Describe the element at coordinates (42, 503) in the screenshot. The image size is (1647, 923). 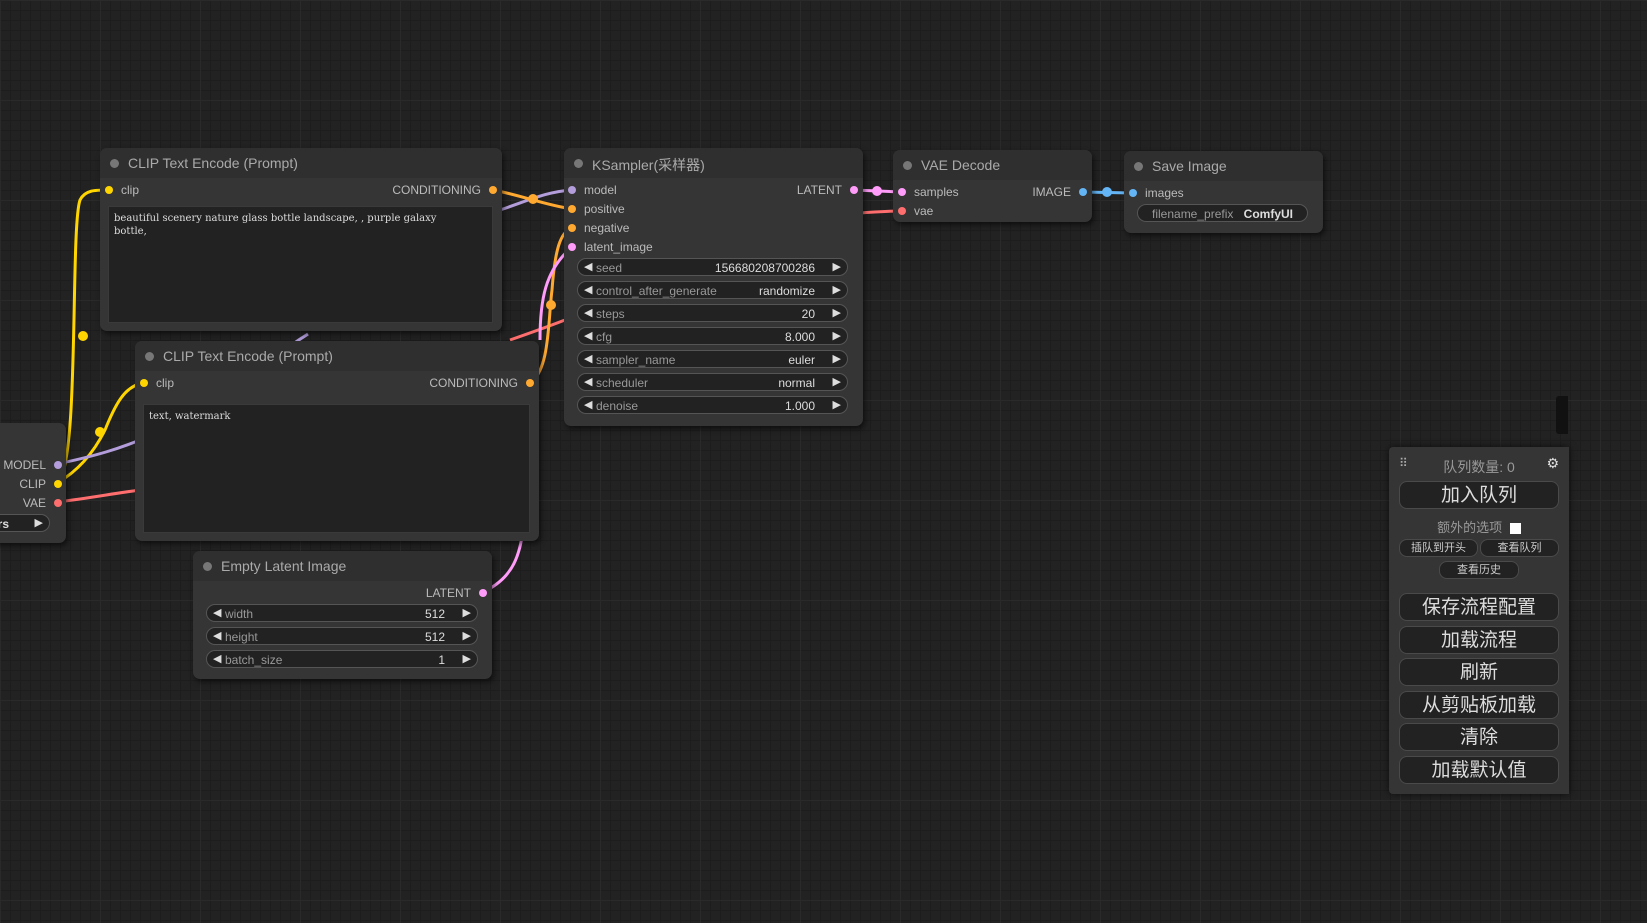
I see `output-vae: VAE` at that location.